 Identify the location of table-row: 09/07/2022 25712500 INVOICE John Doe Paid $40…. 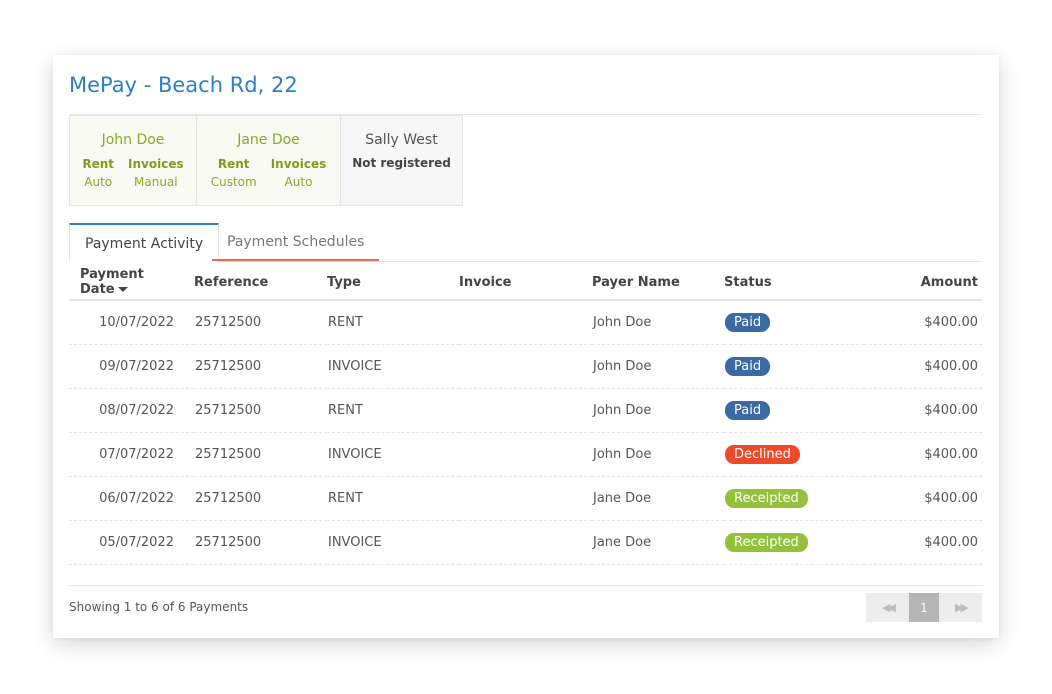
(525, 366).